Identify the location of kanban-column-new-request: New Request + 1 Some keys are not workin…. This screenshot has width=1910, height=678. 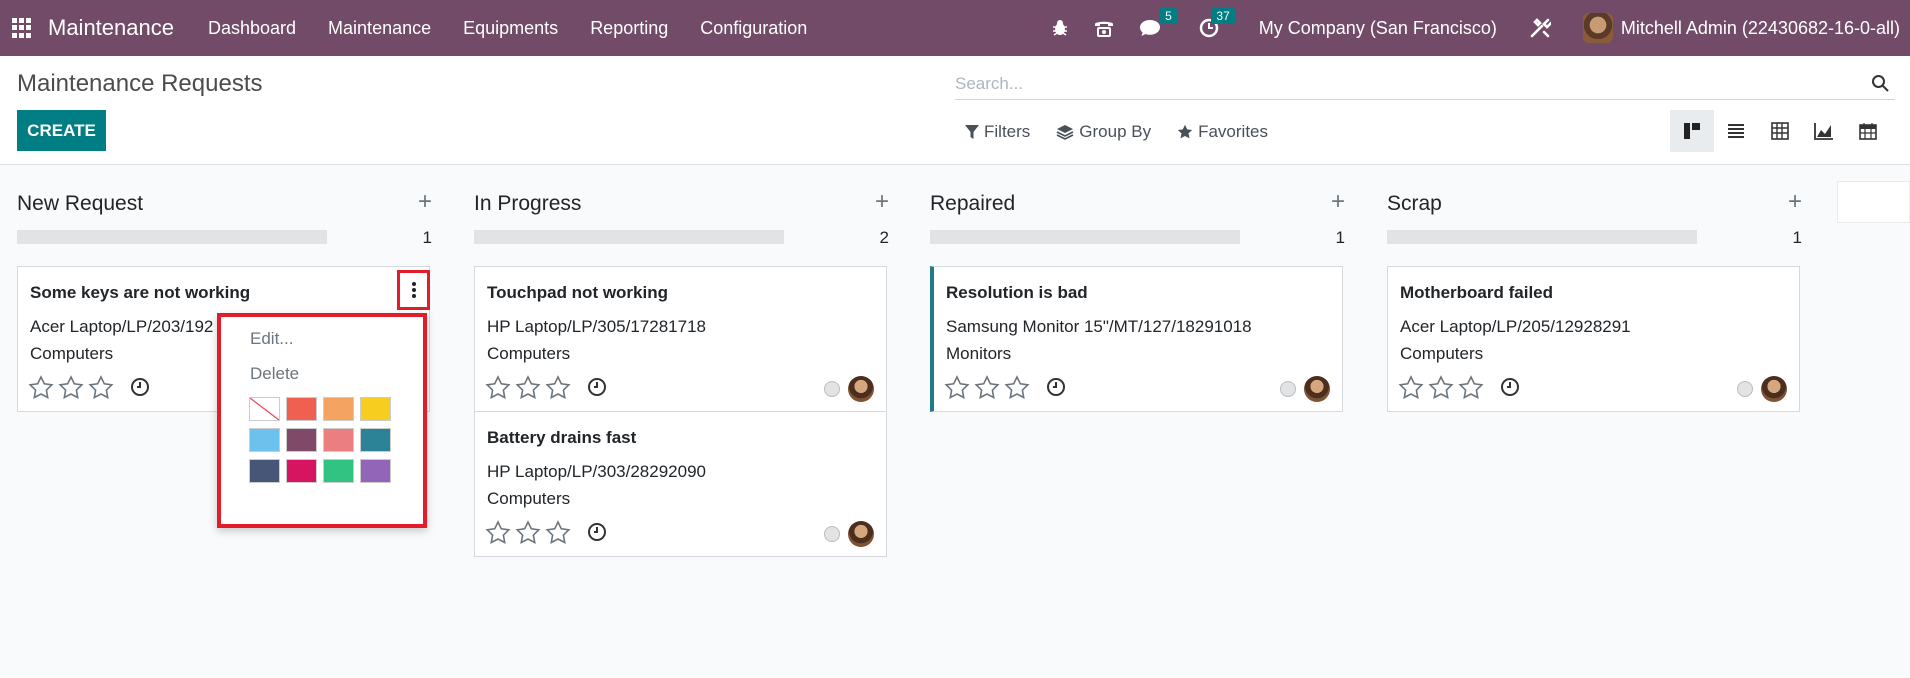
(224, 289).